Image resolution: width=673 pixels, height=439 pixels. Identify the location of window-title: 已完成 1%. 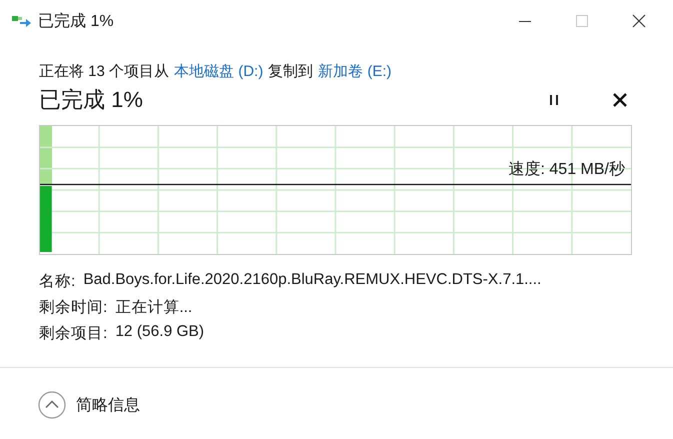
(76, 22).